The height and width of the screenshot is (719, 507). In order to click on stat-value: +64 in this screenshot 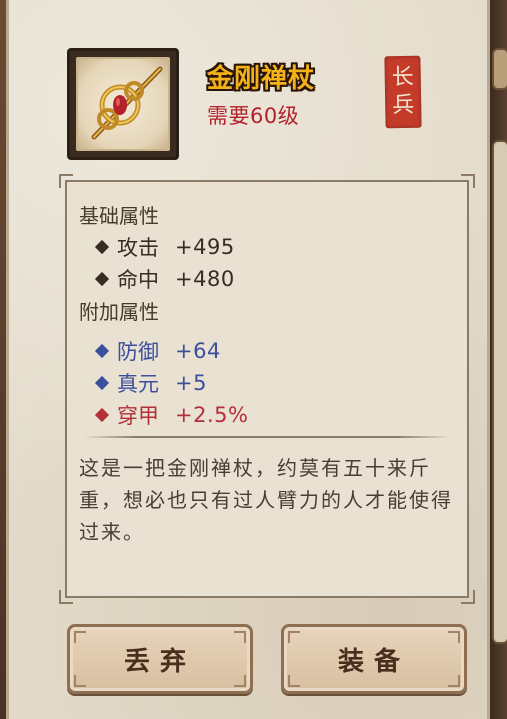, I will do `click(198, 351)`.